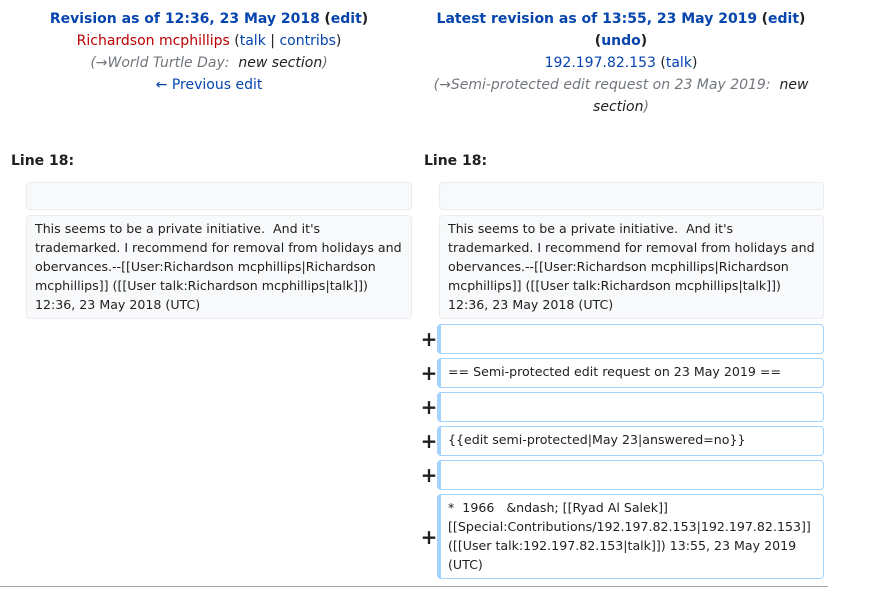 This screenshot has width=874, height=603. What do you see at coordinates (456, 161) in the screenshot?
I see `right-line-number: Line 18:` at bounding box center [456, 161].